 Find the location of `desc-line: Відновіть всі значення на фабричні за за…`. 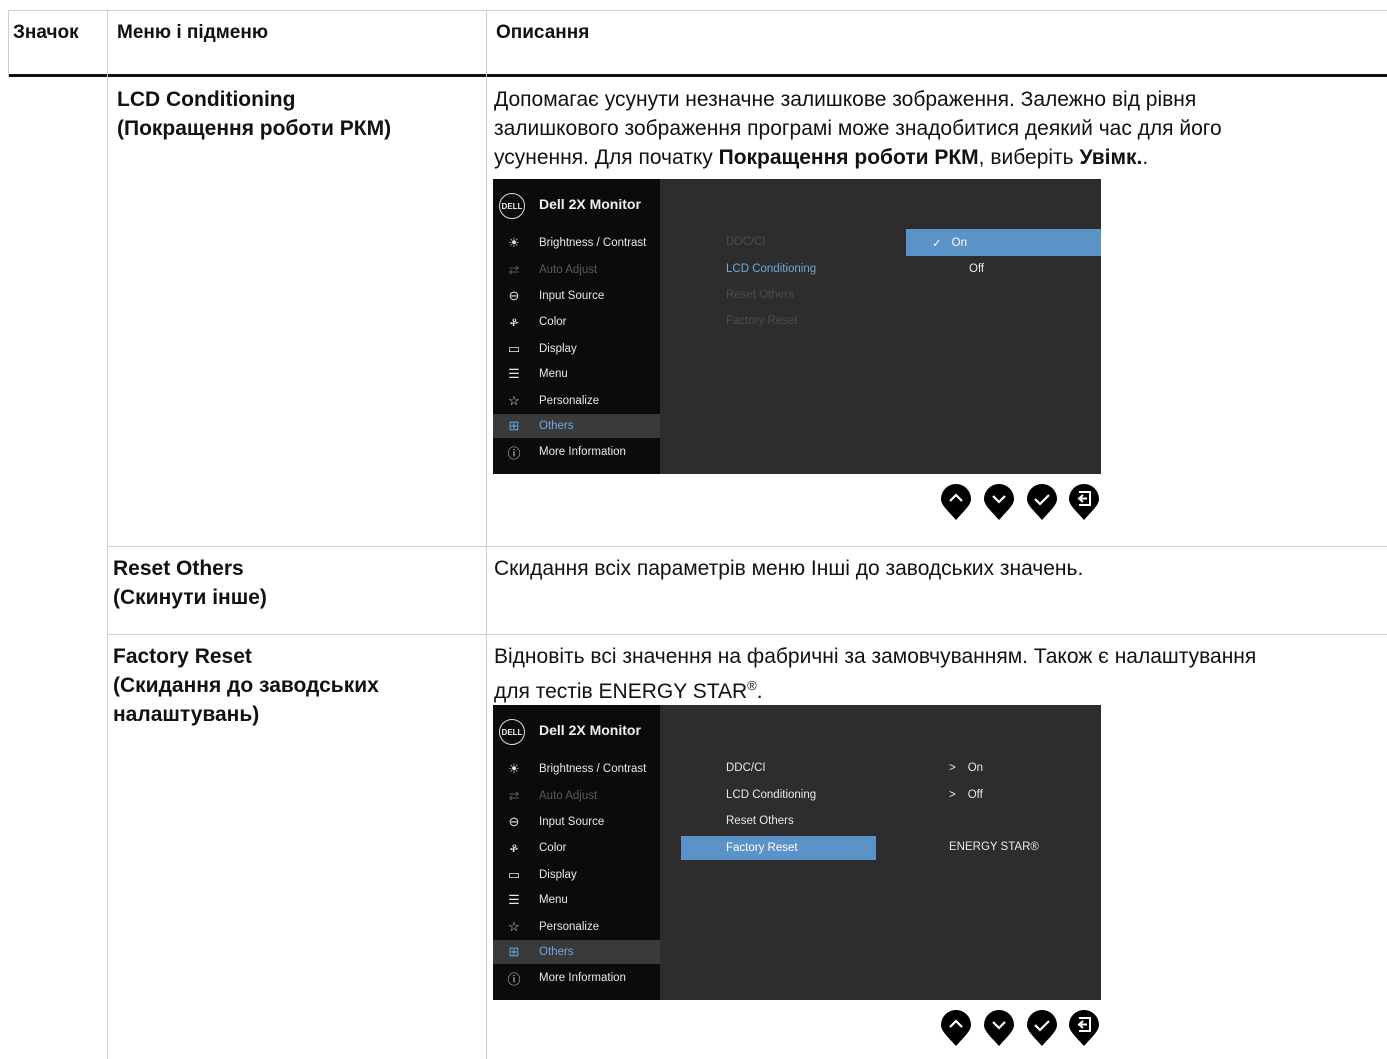

desc-line: Відновіть всі значення на фабричні за за… is located at coordinates (875, 656).